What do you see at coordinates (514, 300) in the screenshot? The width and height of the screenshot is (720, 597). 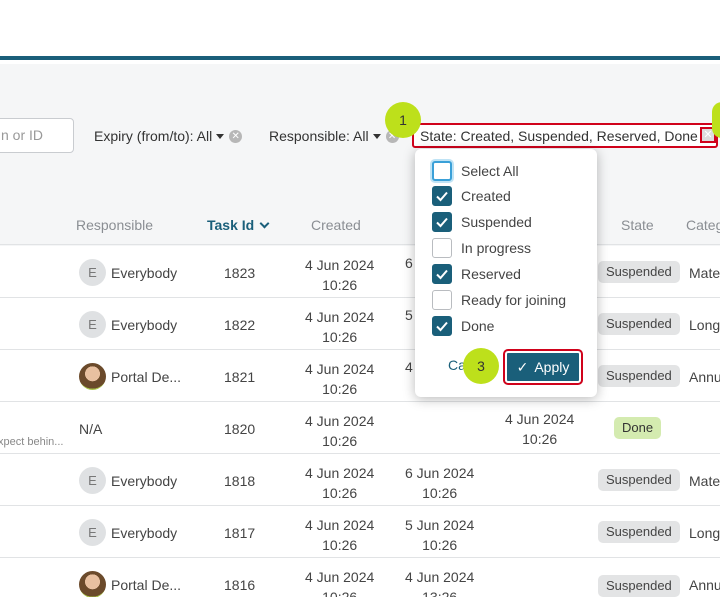 I see `option-label: Ready for joining` at bounding box center [514, 300].